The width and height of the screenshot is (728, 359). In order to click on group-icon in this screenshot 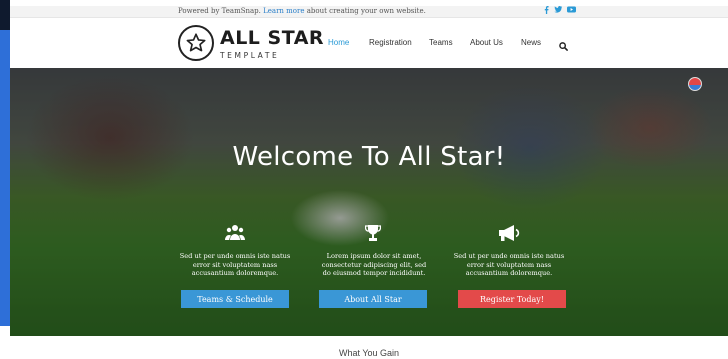, I will do `click(235, 233)`.